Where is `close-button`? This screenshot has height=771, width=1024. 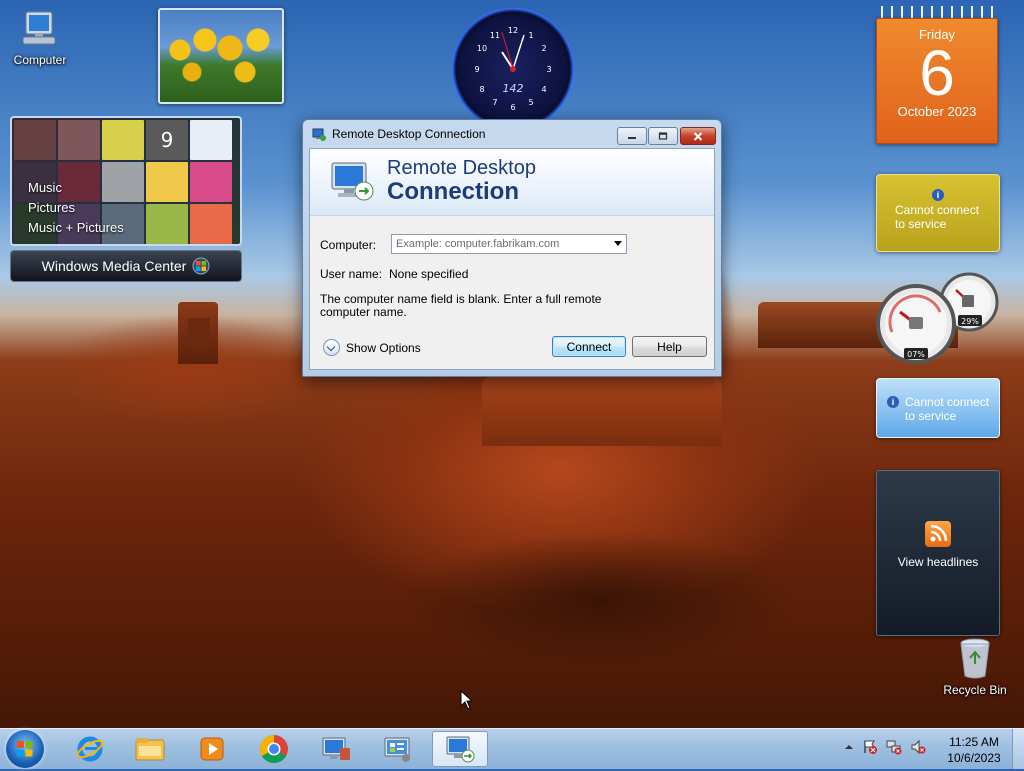
close-button is located at coordinates (698, 136).